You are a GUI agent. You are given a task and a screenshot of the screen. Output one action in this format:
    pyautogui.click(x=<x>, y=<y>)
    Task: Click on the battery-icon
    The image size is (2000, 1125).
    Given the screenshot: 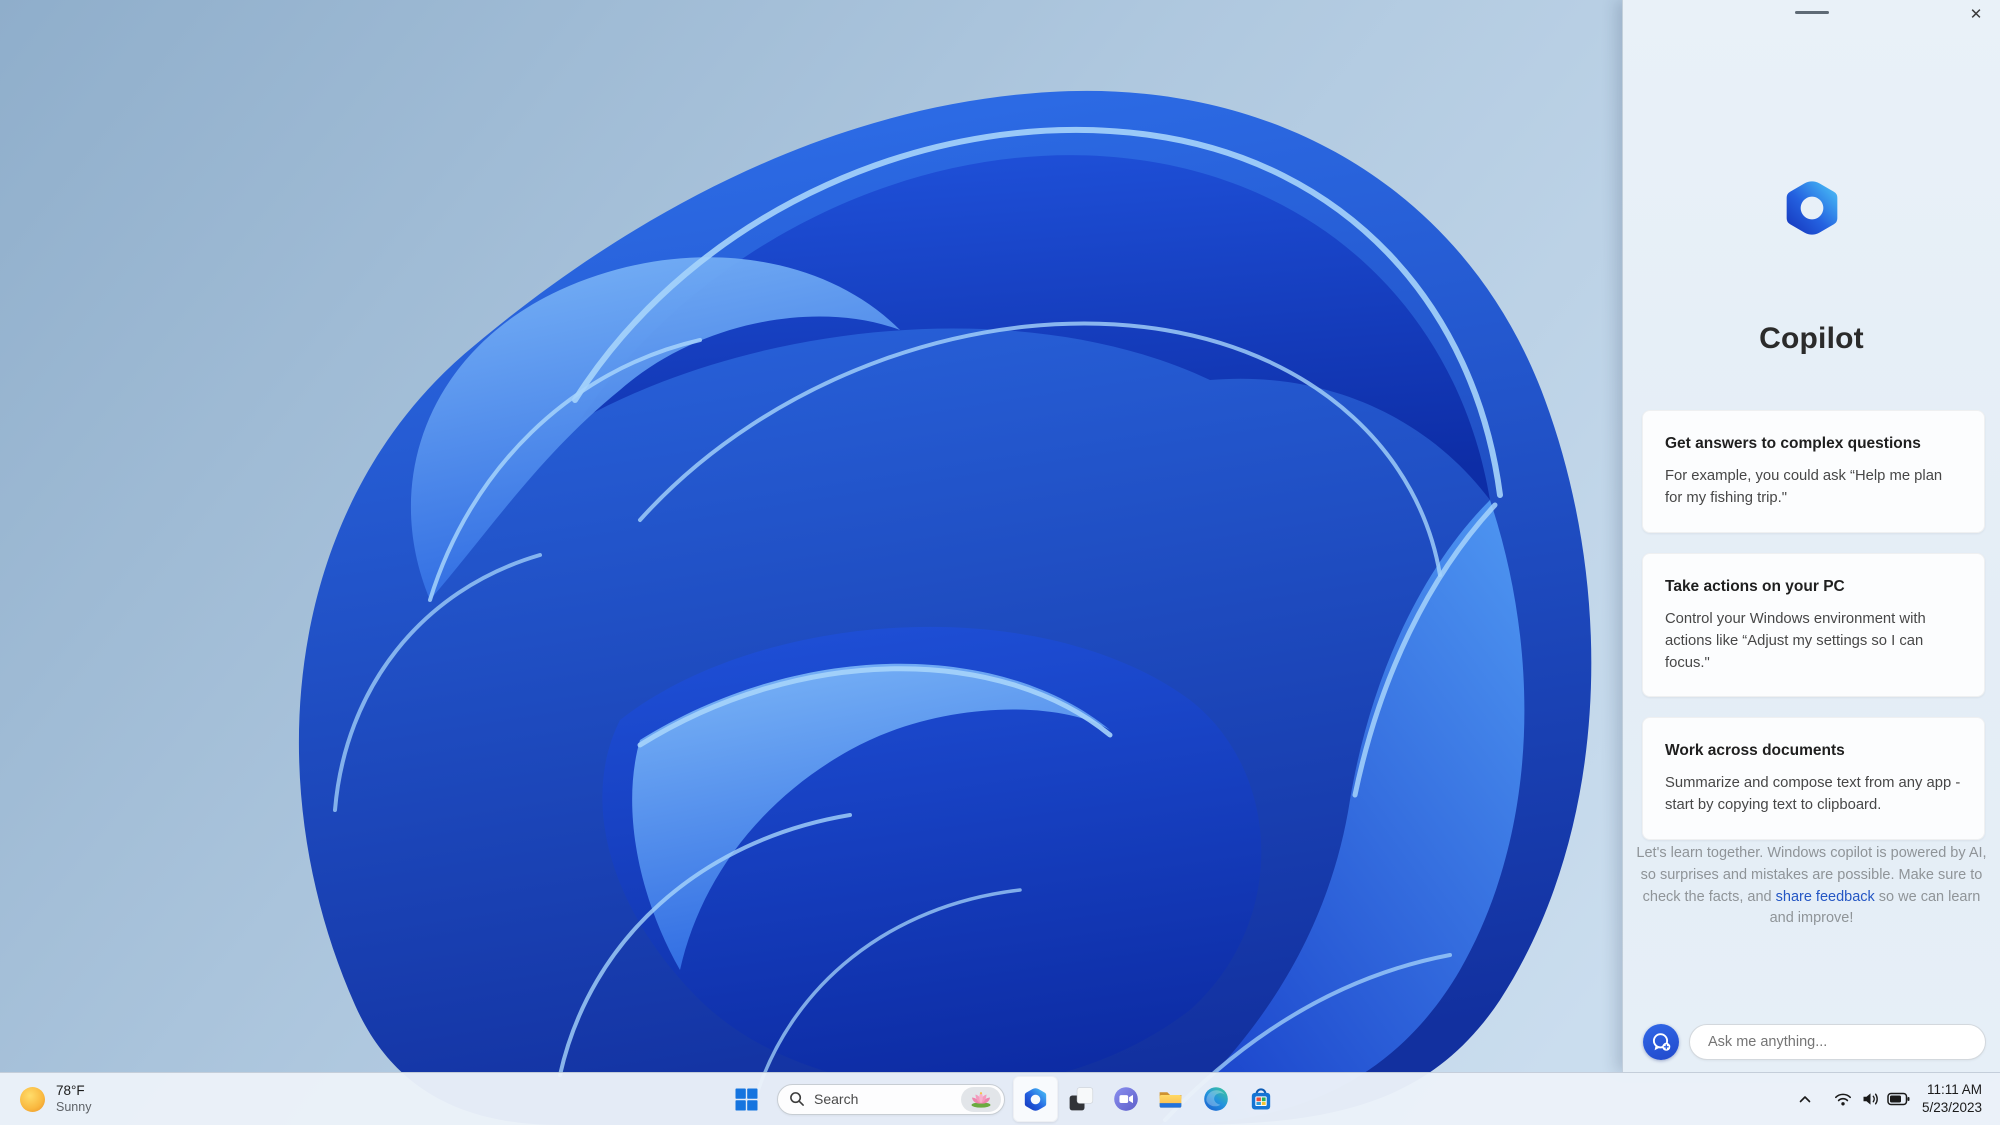 What is the action you would take?
    pyautogui.click(x=1898, y=1099)
    